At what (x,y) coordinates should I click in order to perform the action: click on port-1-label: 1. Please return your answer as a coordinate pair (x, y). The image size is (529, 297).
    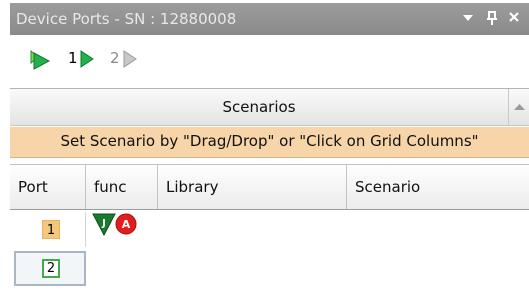
    Looking at the image, I should click on (73, 58).